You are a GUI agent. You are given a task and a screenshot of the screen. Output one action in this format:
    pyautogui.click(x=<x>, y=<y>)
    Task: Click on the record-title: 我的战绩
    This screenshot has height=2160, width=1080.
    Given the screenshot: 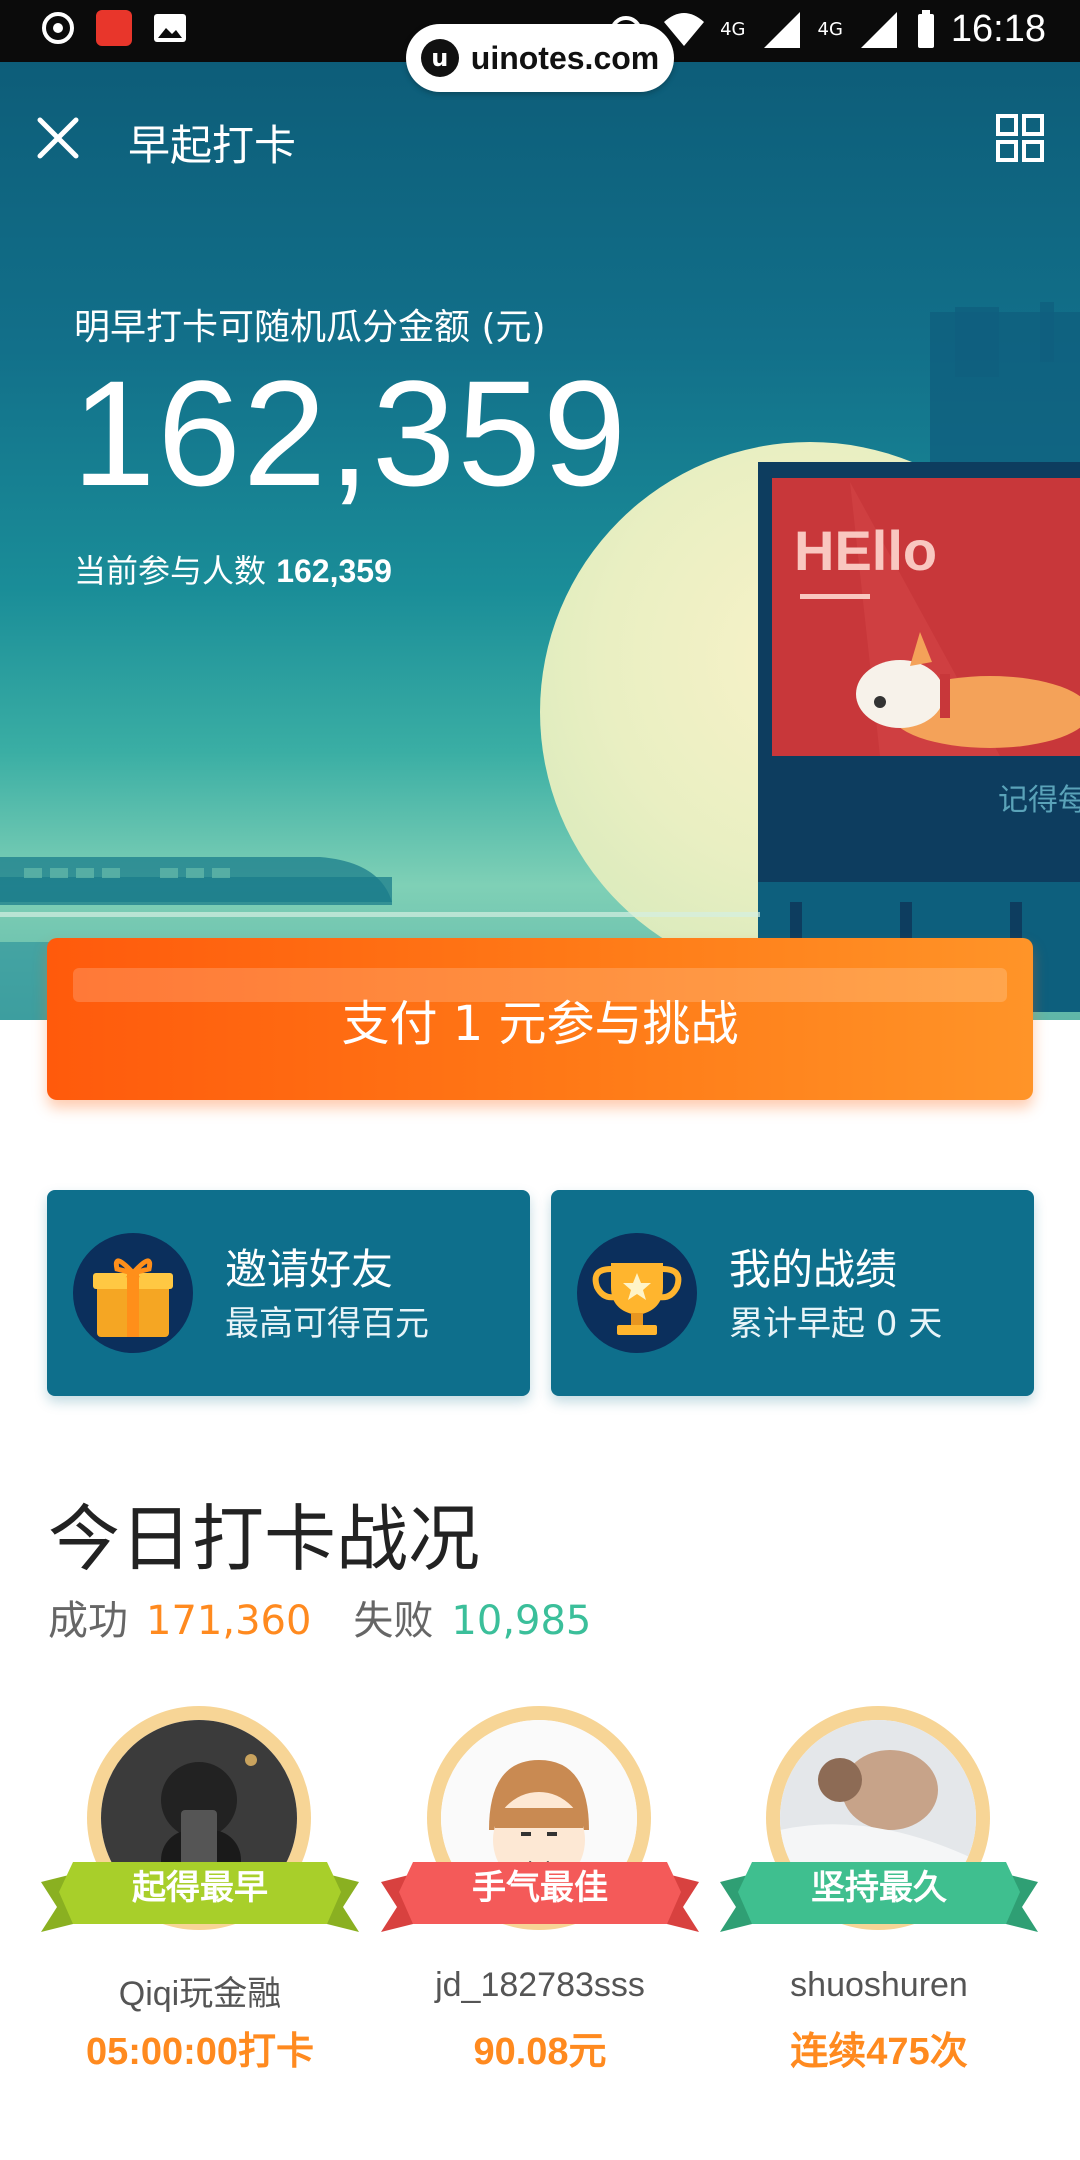 What is the action you would take?
    pyautogui.click(x=813, y=1269)
    